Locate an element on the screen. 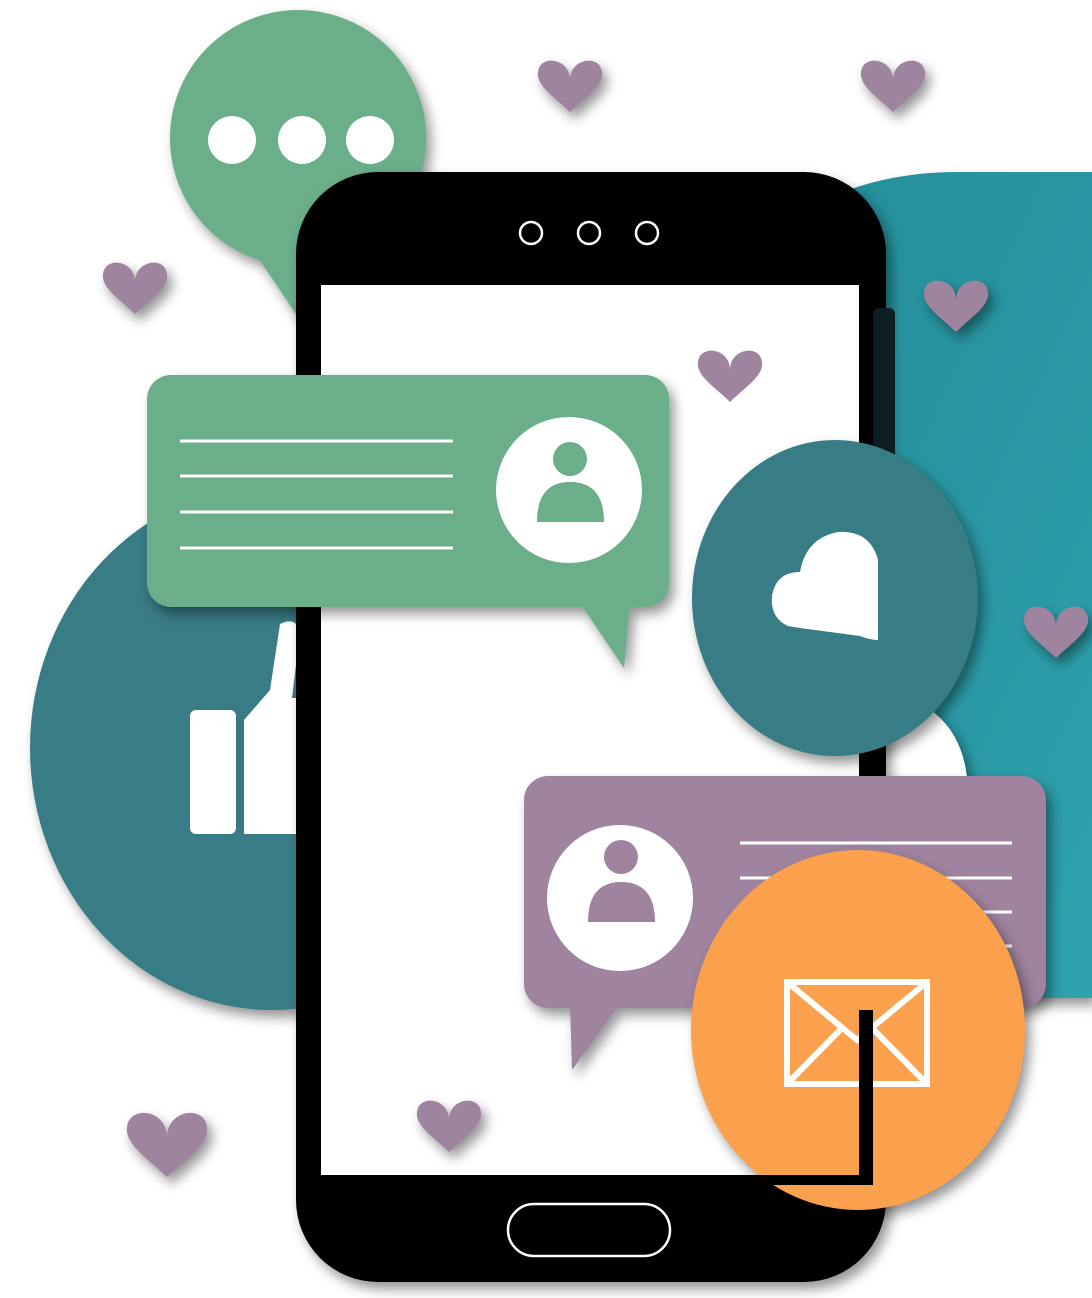 Image resolution: width=1092 pixels, height=1298 pixels. phone-bezel-left is located at coordinates (308, 817).